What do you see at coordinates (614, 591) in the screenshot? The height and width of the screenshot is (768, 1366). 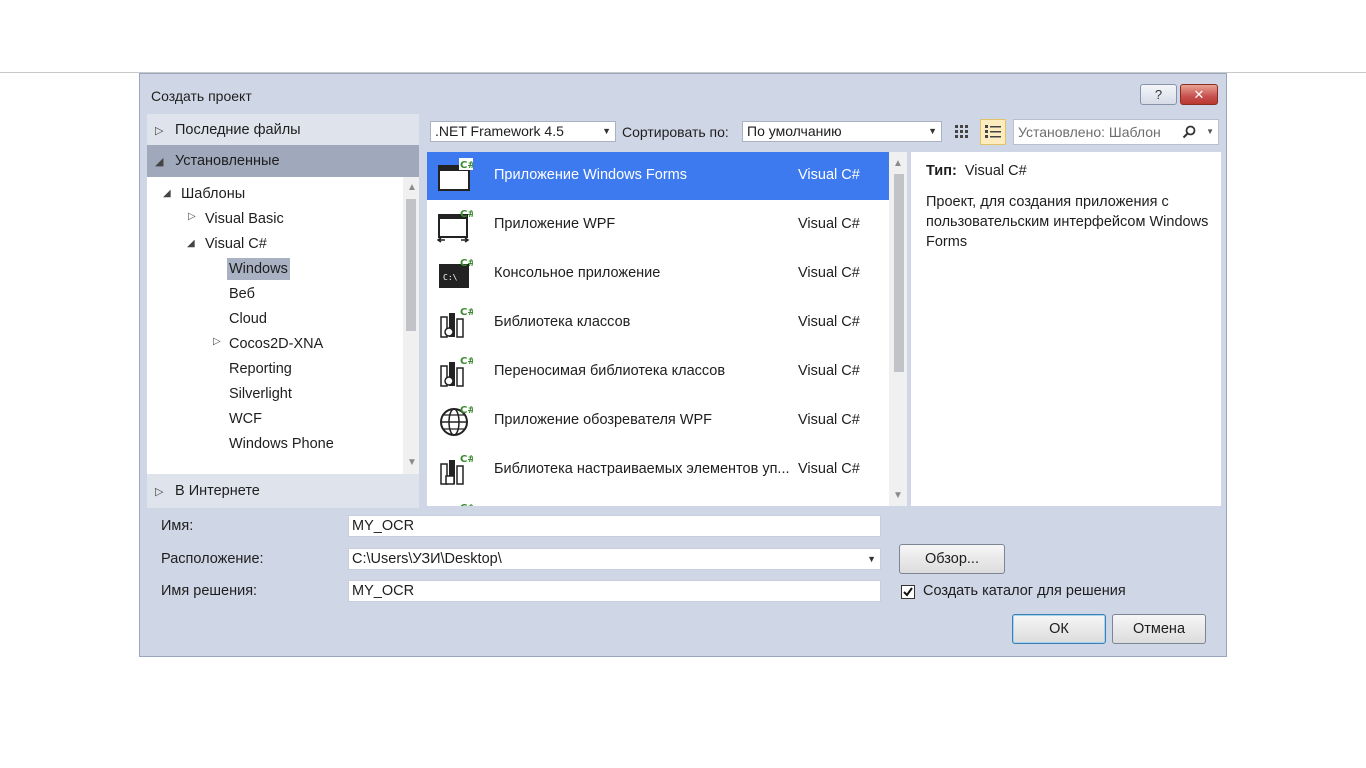 I see `solution-name-field: MY_OCR` at bounding box center [614, 591].